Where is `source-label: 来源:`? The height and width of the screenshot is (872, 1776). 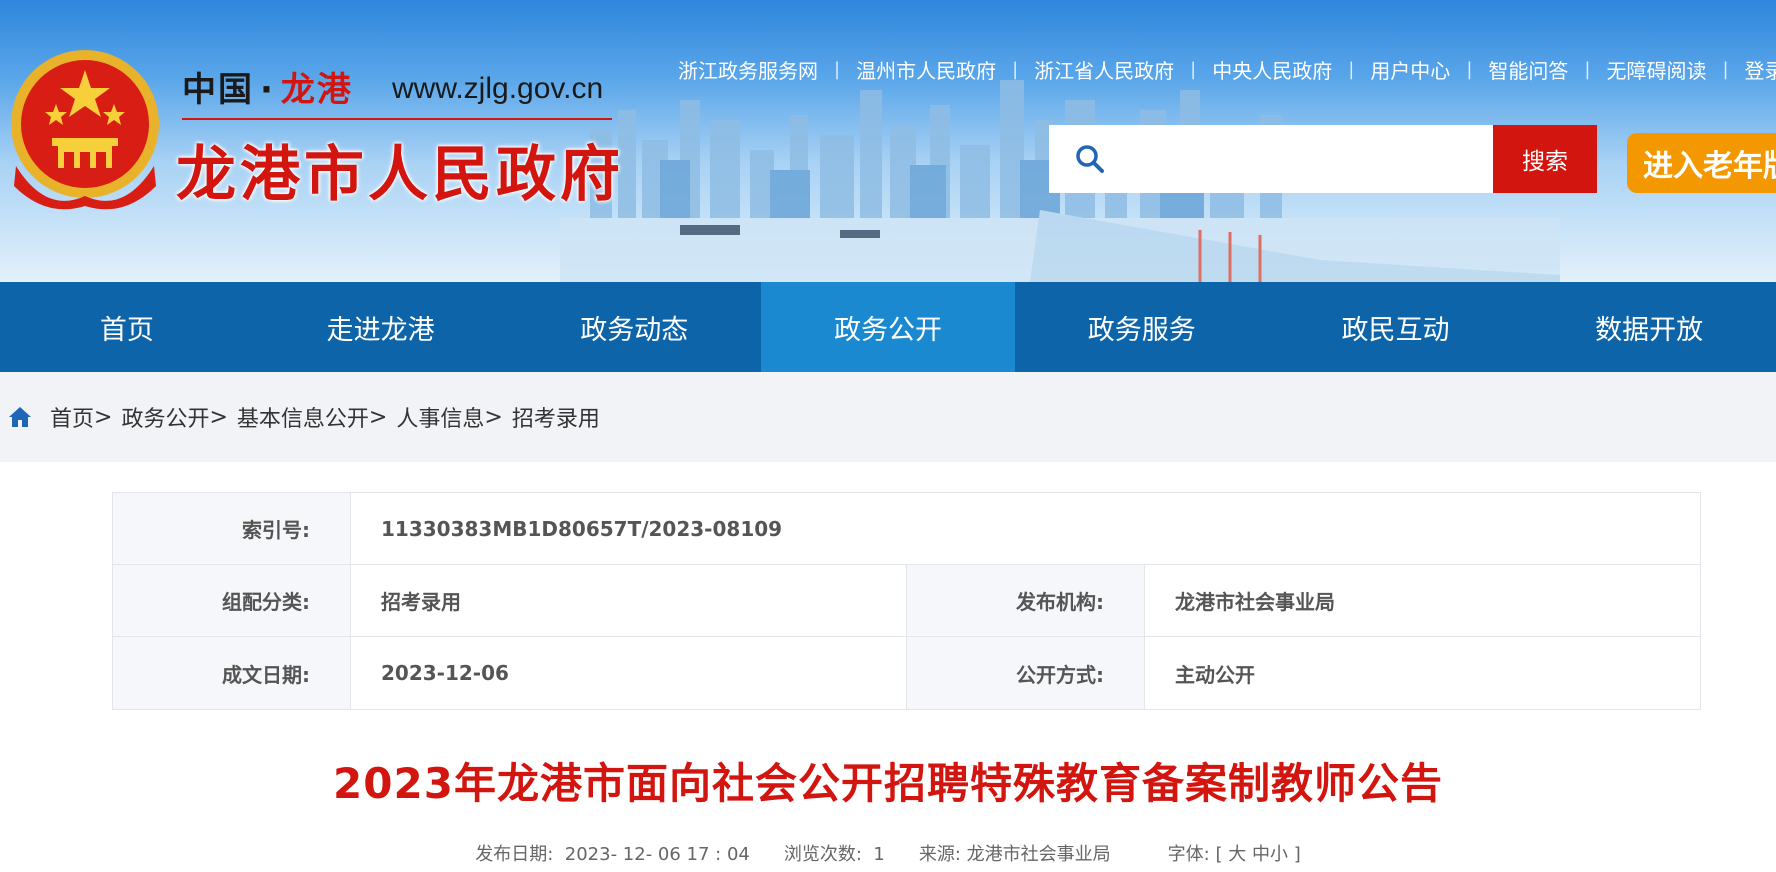 source-label: 来源: is located at coordinates (939, 854).